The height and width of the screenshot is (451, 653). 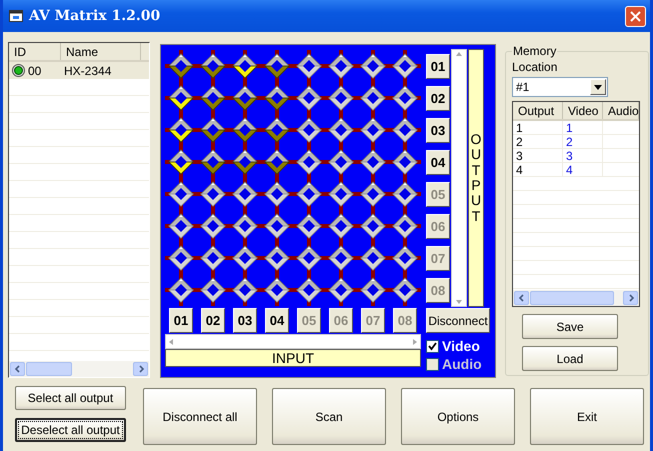 I want to click on window-title: AV Matrix 1.2.00, so click(x=95, y=16).